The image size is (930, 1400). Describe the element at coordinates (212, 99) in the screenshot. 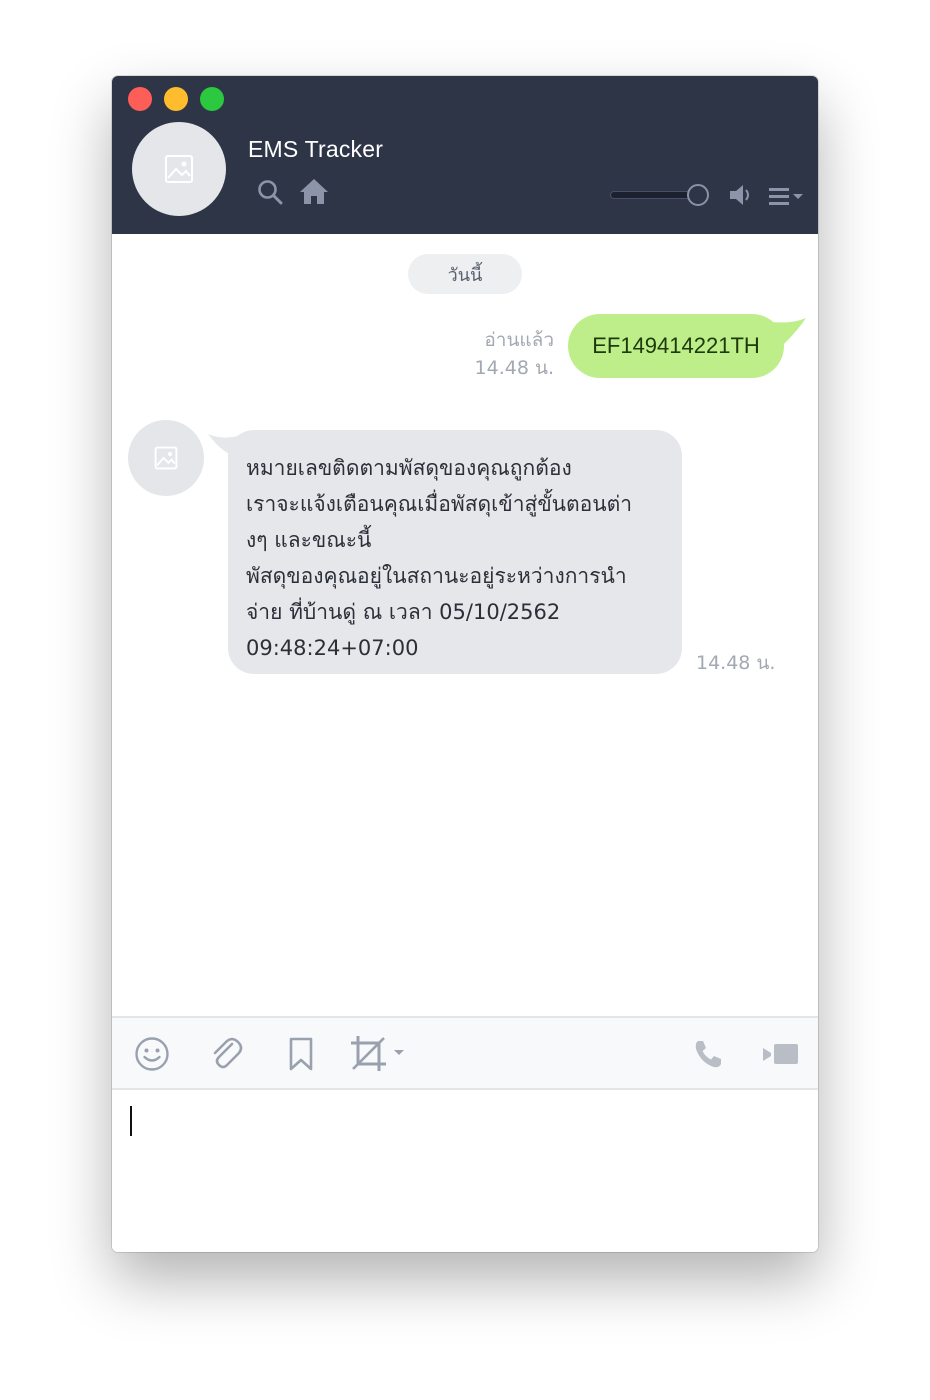

I see `zoom-window-button` at that location.